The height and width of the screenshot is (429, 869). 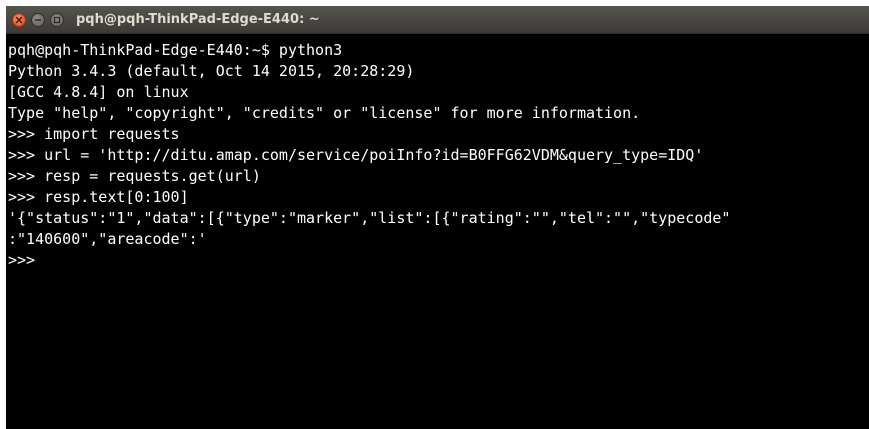 I want to click on terminal-prompt-line: >>>, so click(x=438, y=260).